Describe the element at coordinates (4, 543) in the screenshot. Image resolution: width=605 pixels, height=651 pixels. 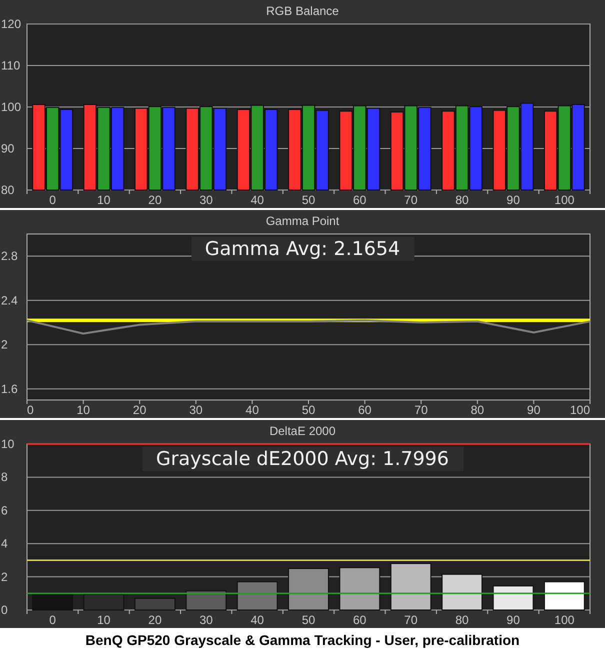
I see `tick-label: 4` at that location.